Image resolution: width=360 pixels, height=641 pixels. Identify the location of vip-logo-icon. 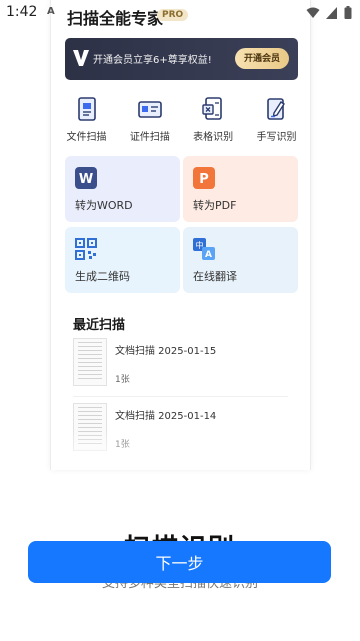
(81, 58).